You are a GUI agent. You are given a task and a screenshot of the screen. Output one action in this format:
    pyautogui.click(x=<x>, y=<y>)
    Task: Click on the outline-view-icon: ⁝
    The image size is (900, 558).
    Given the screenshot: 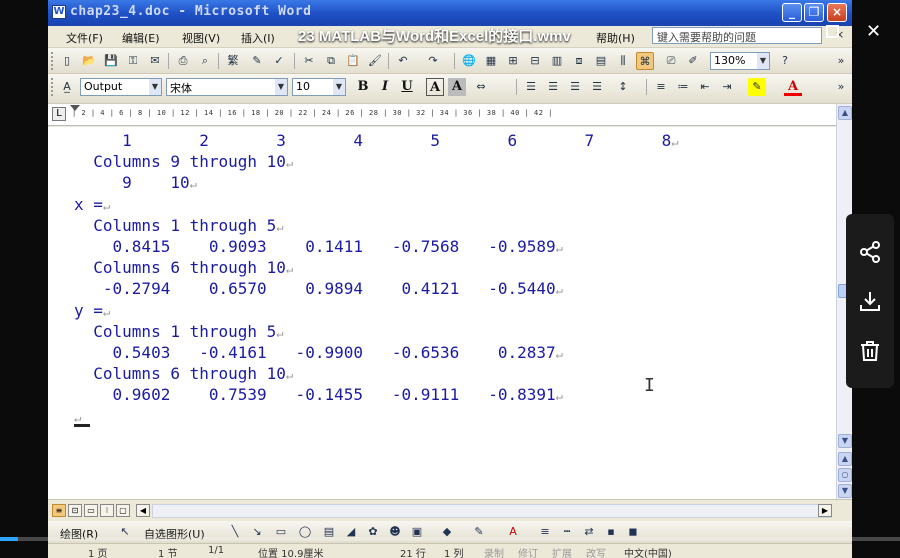 What is the action you would take?
    pyautogui.click(x=107, y=510)
    